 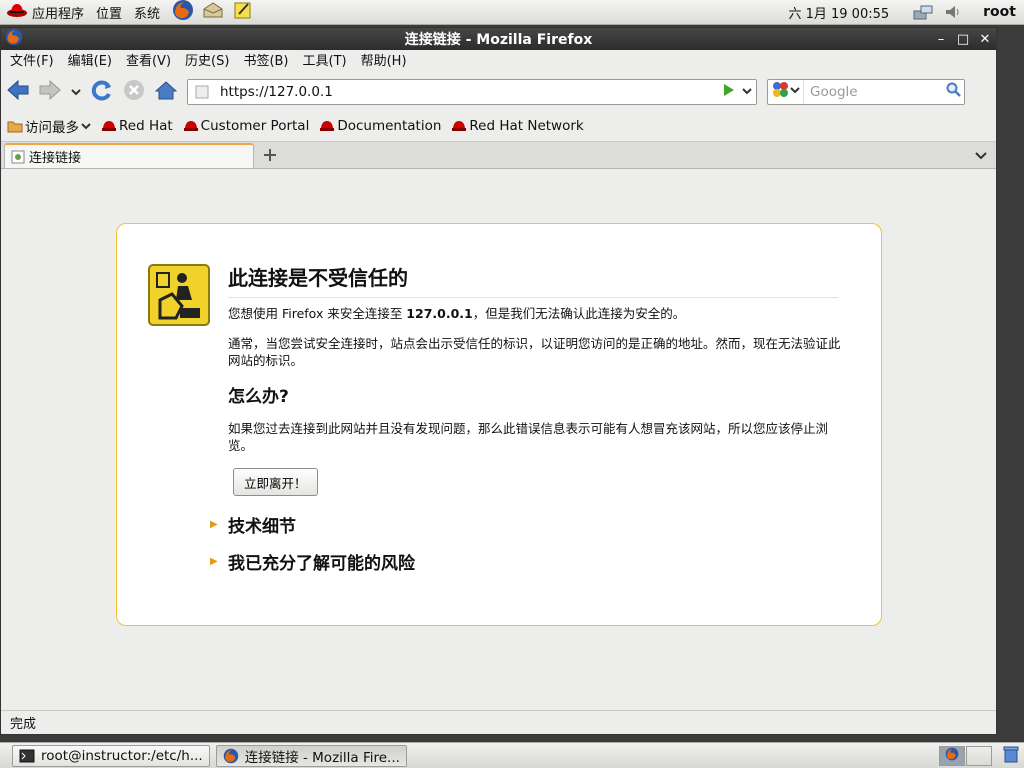 I want to click on url-history-dropdown, so click(x=747, y=92).